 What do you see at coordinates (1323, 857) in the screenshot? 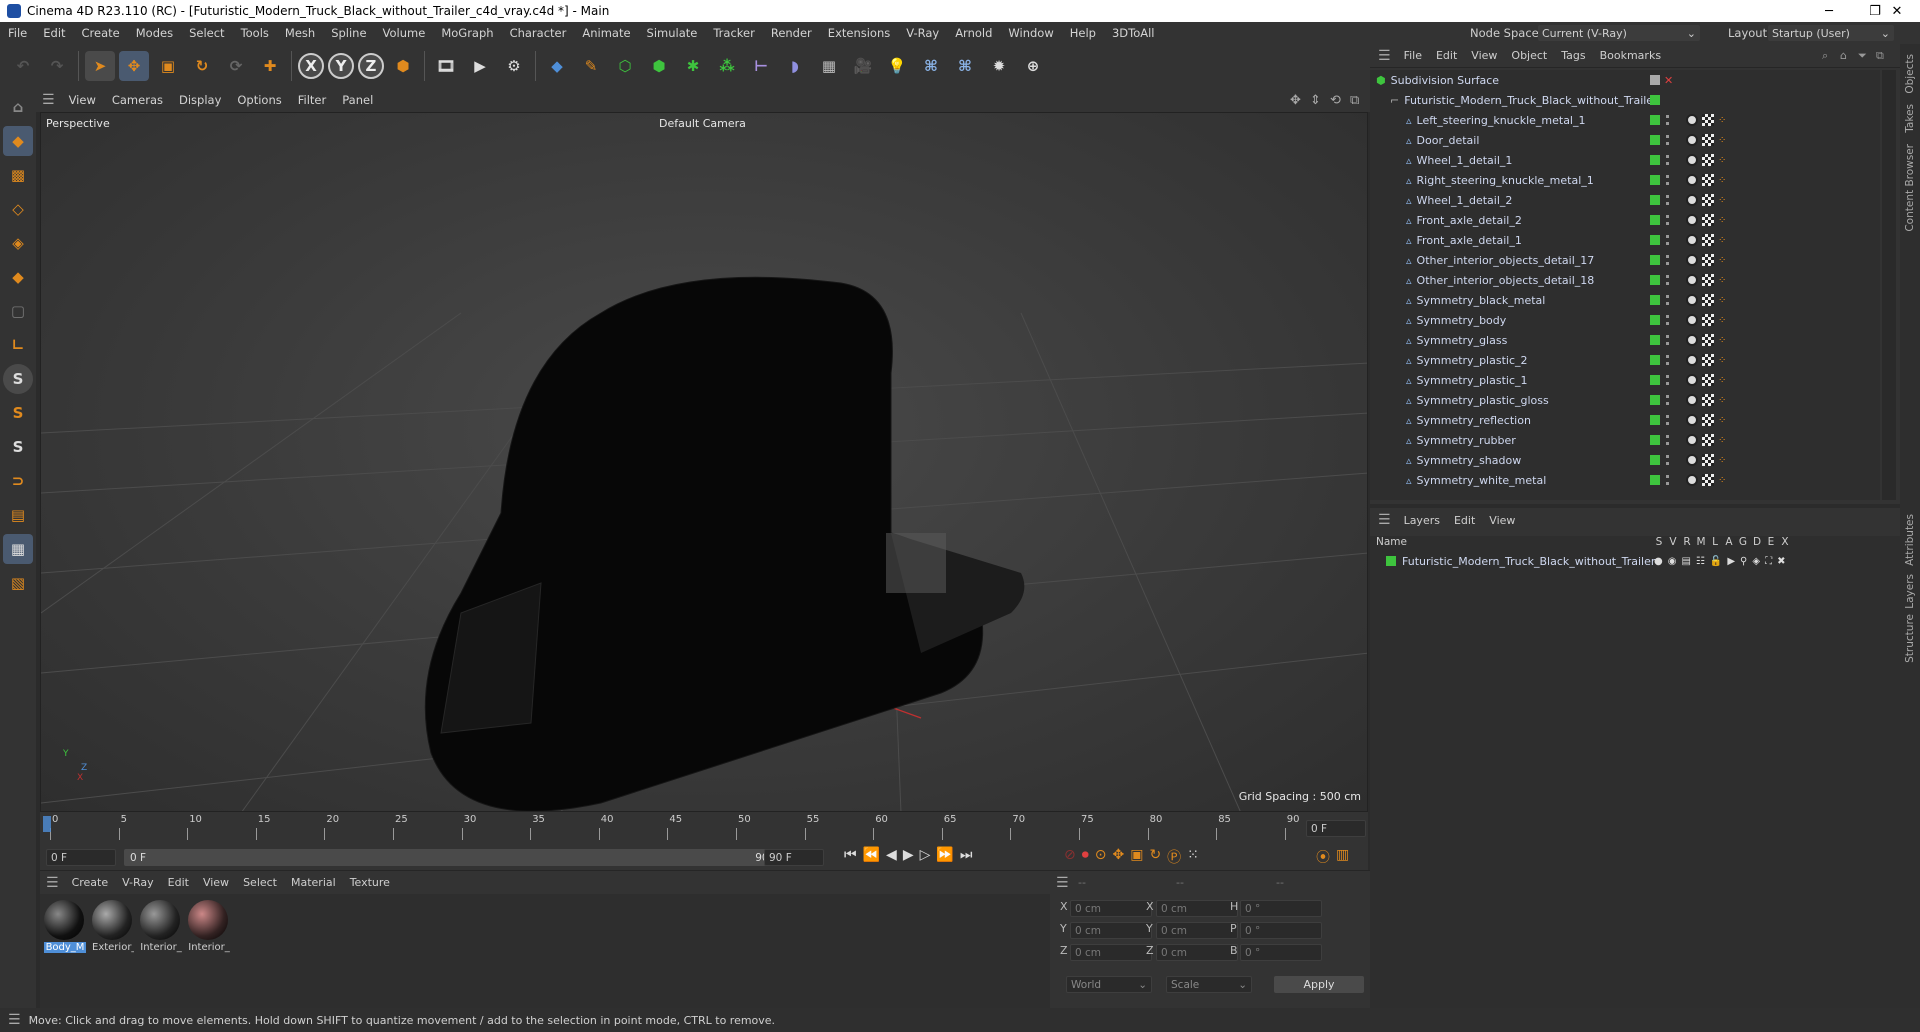
I see `motion-mode-icon: ⦿` at bounding box center [1323, 857].